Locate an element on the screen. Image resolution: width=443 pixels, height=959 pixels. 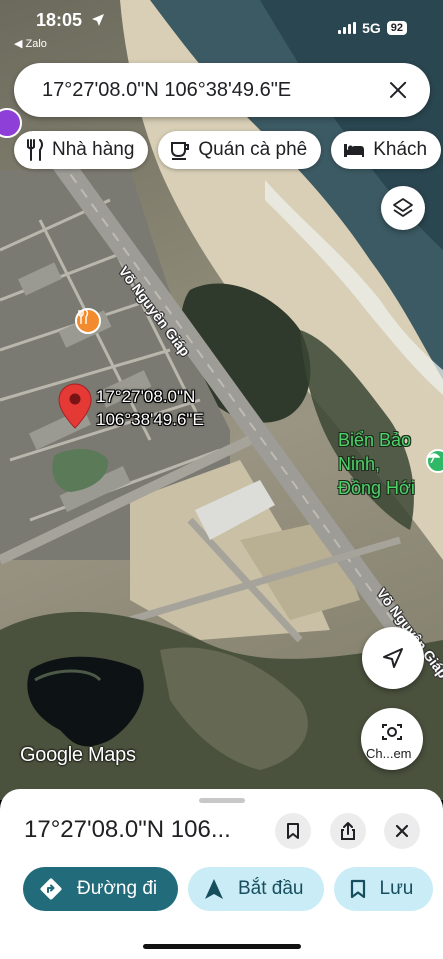
save-label: Lưu is located at coordinates (396, 888).